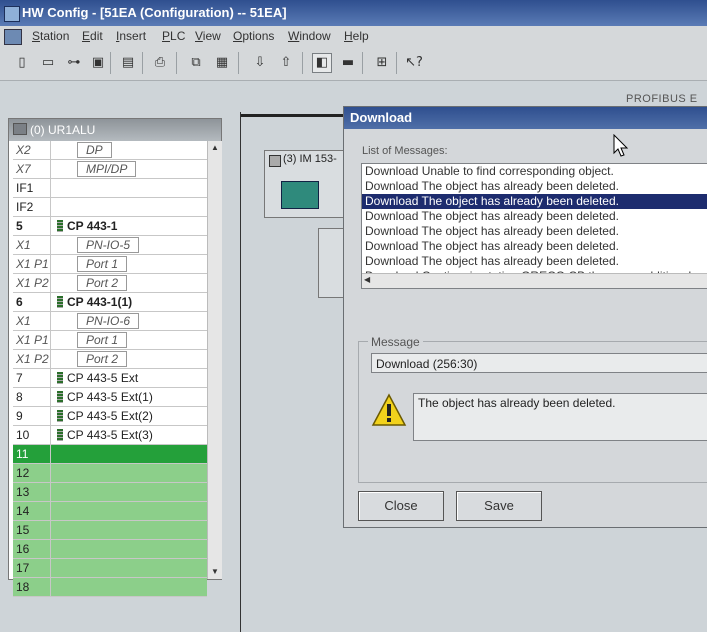 This screenshot has height=632, width=707. What do you see at coordinates (32, 492) in the screenshot?
I see `slot-number: 13` at bounding box center [32, 492].